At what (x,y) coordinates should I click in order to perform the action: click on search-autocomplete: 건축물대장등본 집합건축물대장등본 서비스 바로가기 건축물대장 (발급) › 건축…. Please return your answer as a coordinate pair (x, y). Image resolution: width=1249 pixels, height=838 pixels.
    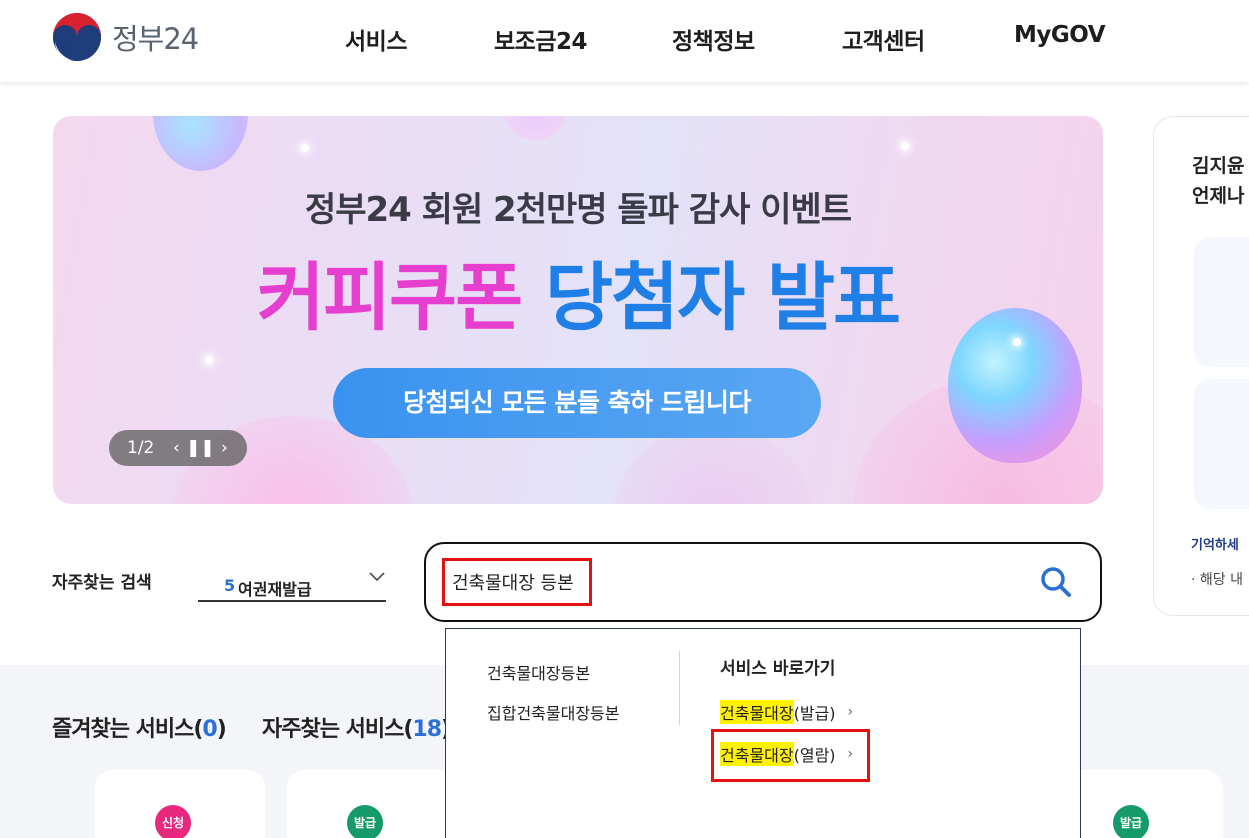
    Looking at the image, I should click on (763, 733).